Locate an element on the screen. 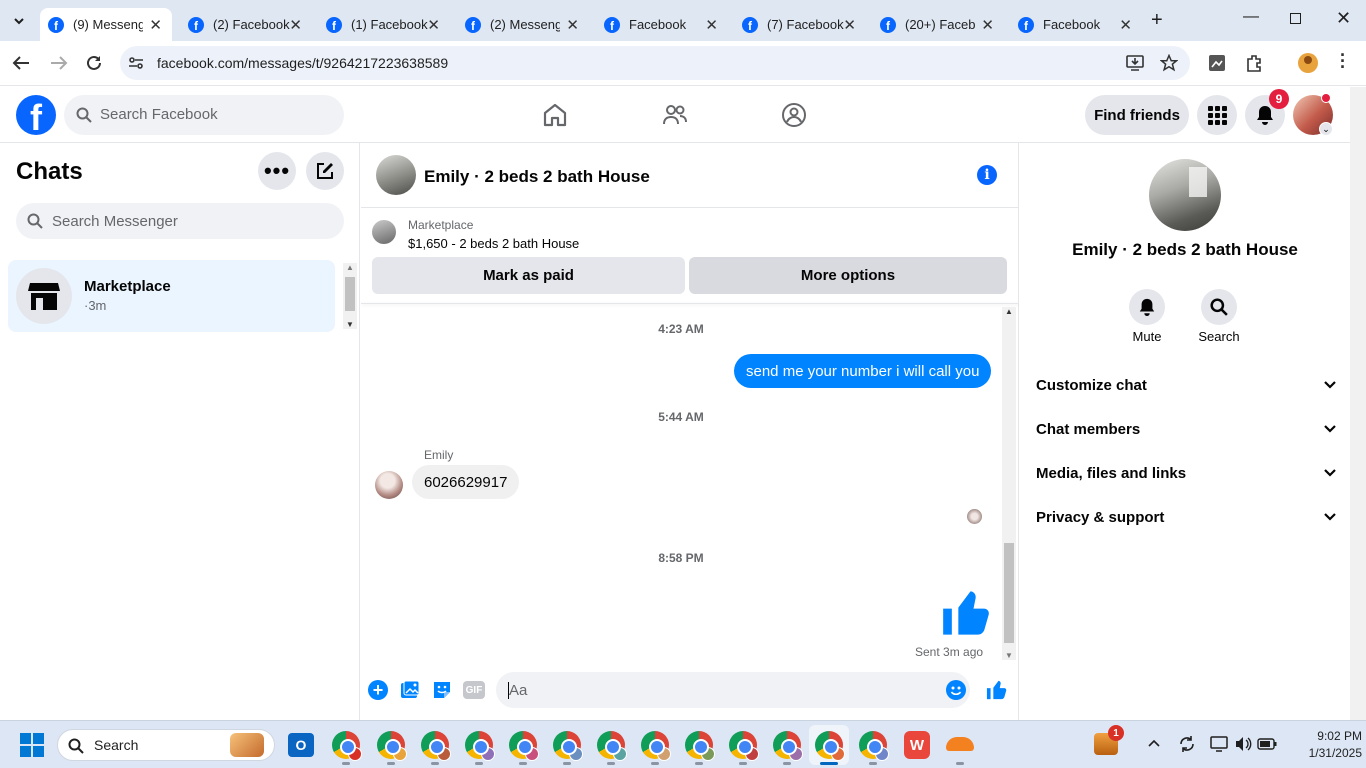 The width and height of the screenshot is (1366, 768). messenger-search-input: Search Messenger is located at coordinates (180, 221).